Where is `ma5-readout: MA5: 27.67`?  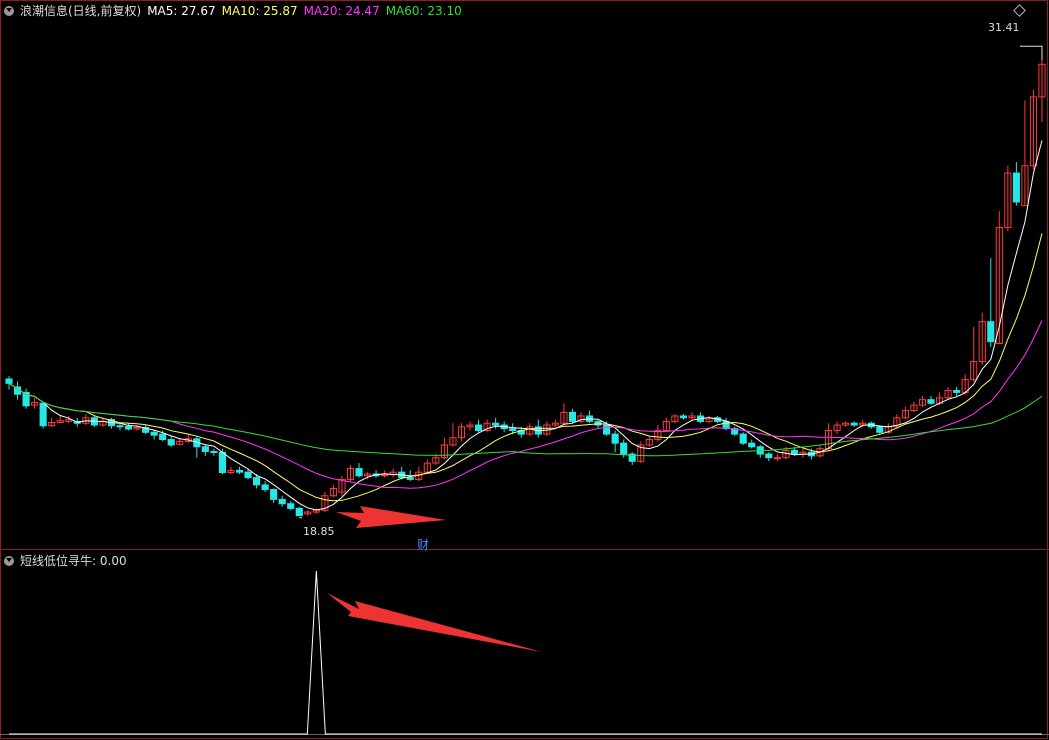
ma5-readout: MA5: 27.67 is located at coordinates (181, 11).